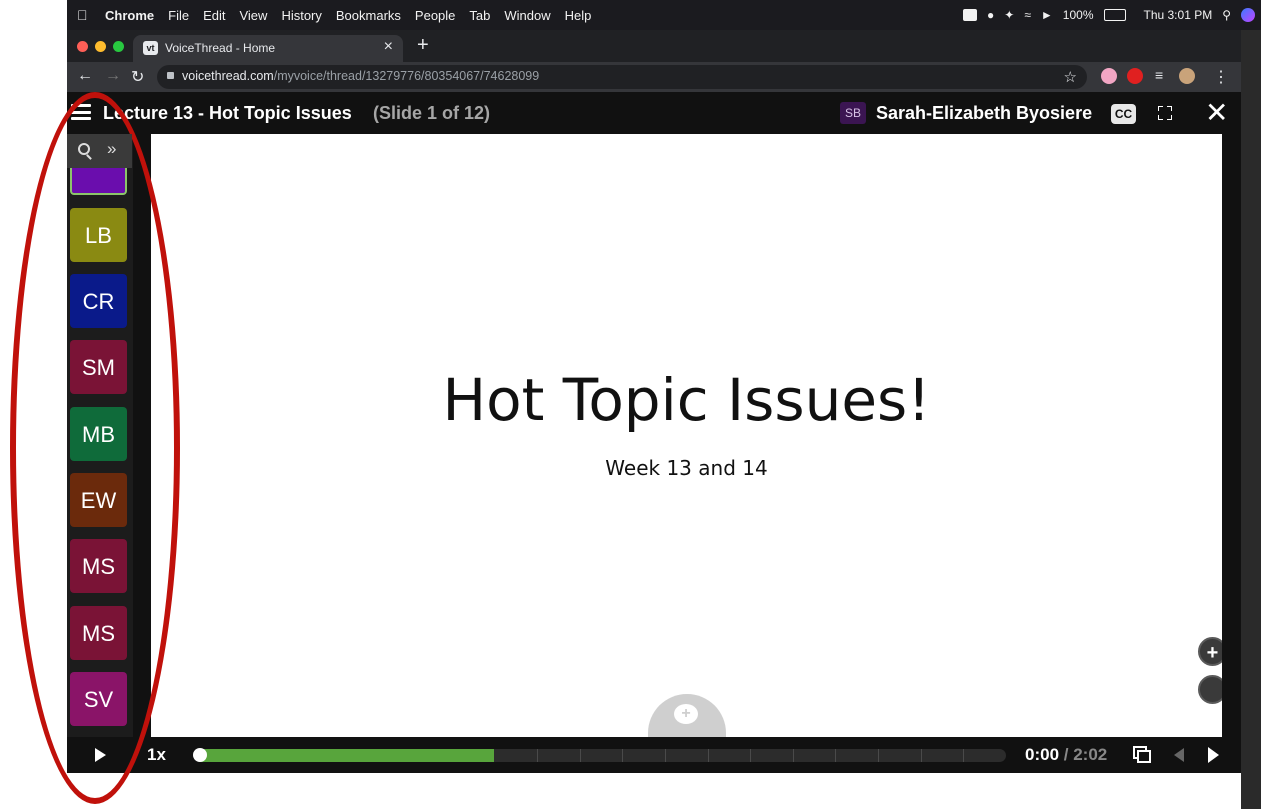 The width and height of the screenshot is (1261, 809). Describe the element at coordinates (344, 755) in the screenshot. I see `progress-fill` at that location.